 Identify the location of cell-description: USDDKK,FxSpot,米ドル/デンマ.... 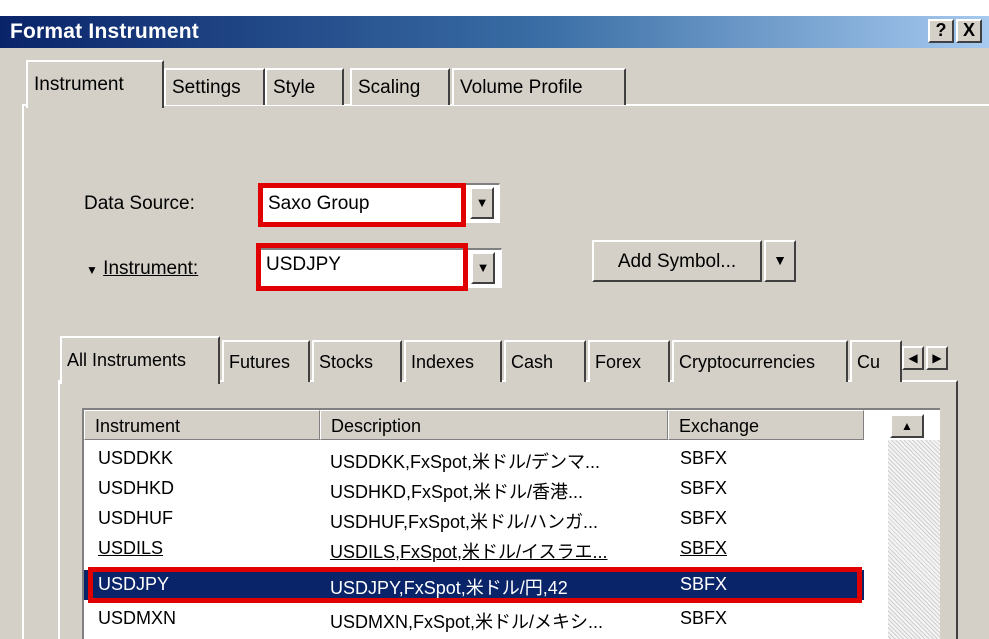
(465, 462).